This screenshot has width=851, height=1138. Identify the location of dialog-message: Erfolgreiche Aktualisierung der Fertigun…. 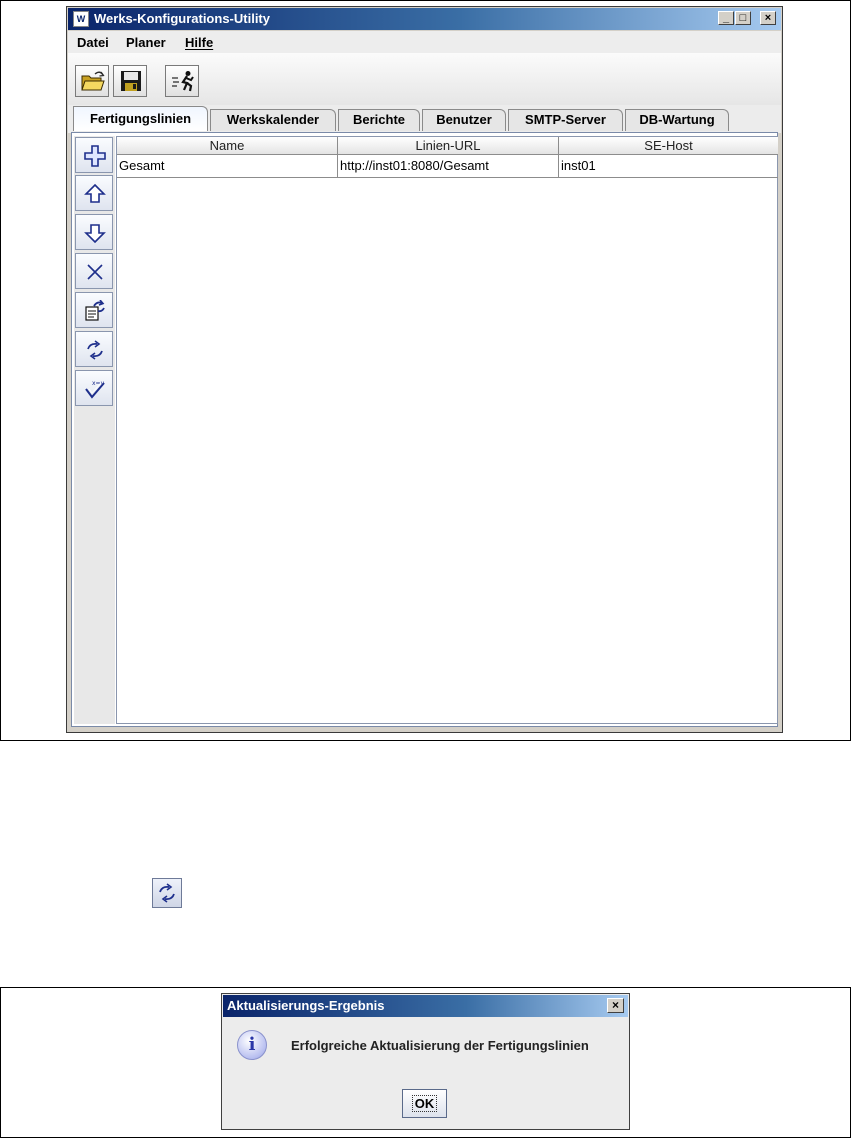
(440, 1045).